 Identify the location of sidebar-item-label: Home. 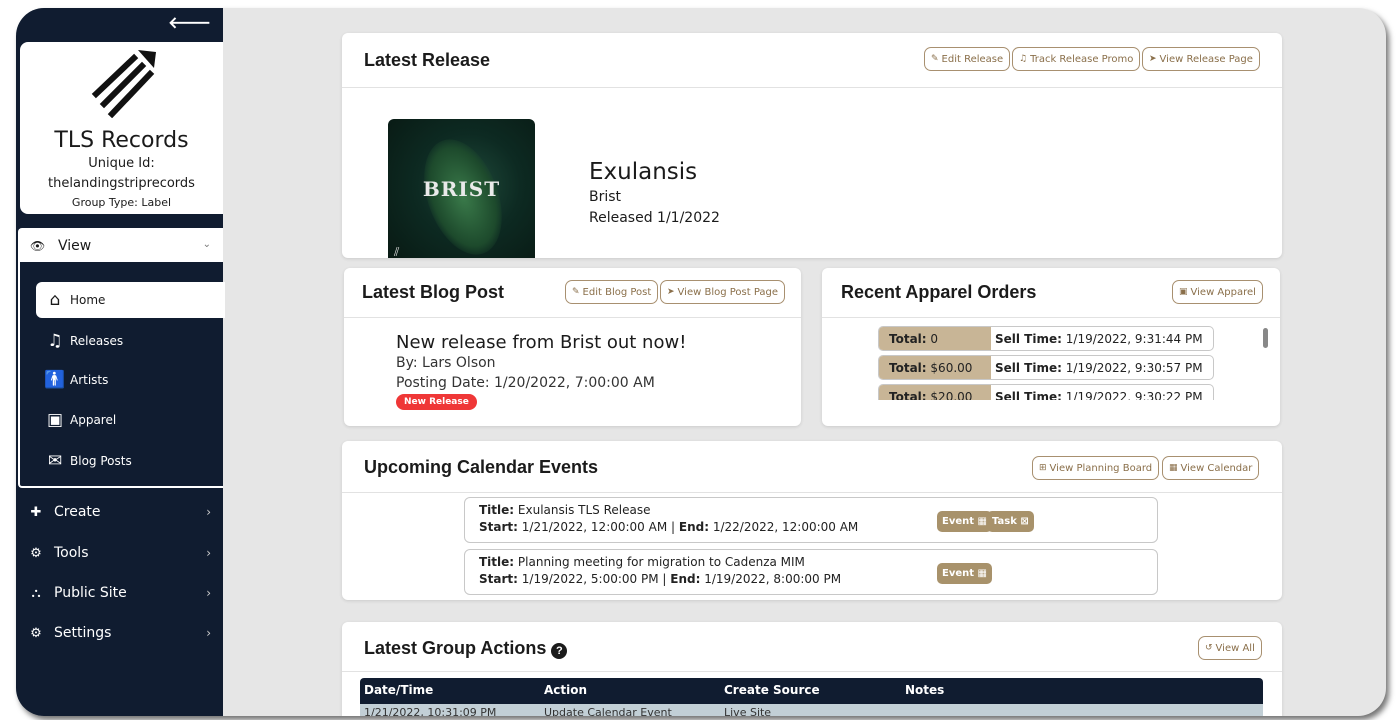
(88, 300).